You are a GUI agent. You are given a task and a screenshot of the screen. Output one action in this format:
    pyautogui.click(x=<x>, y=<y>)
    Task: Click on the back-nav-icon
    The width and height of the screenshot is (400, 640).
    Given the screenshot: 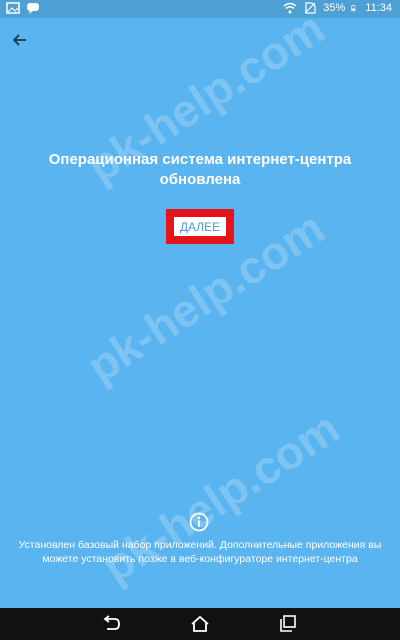 What is the action you would take?
    pyautogui.click(x=111, y=624)
    